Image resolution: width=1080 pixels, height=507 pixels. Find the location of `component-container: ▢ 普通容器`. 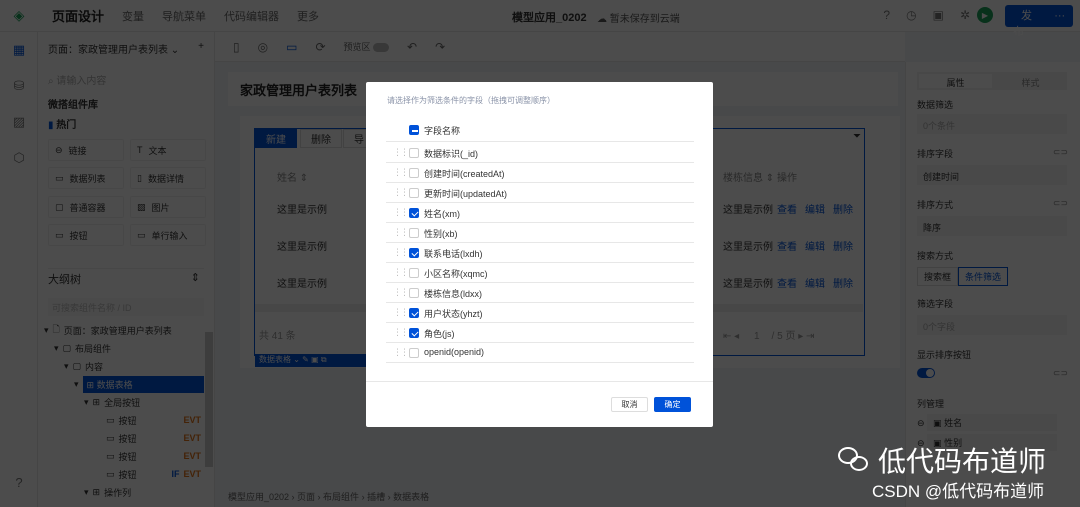

component-container: ▢ 普通容器 is located at coordinates (86, 207).